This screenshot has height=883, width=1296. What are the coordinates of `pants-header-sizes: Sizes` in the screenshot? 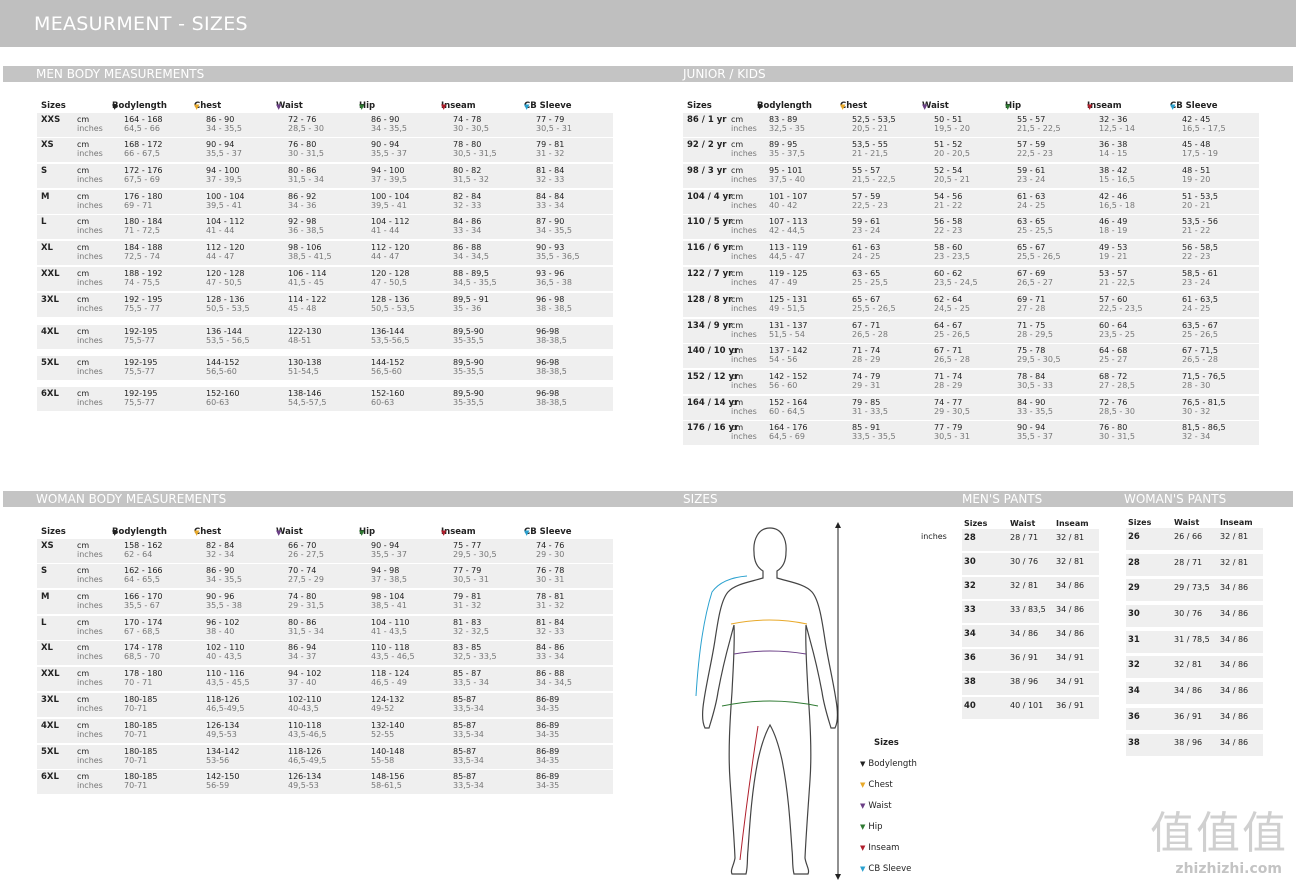 It's located at (1140, 522).